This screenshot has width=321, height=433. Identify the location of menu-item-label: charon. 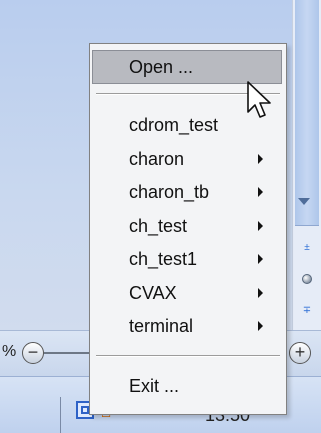
(157, 159).